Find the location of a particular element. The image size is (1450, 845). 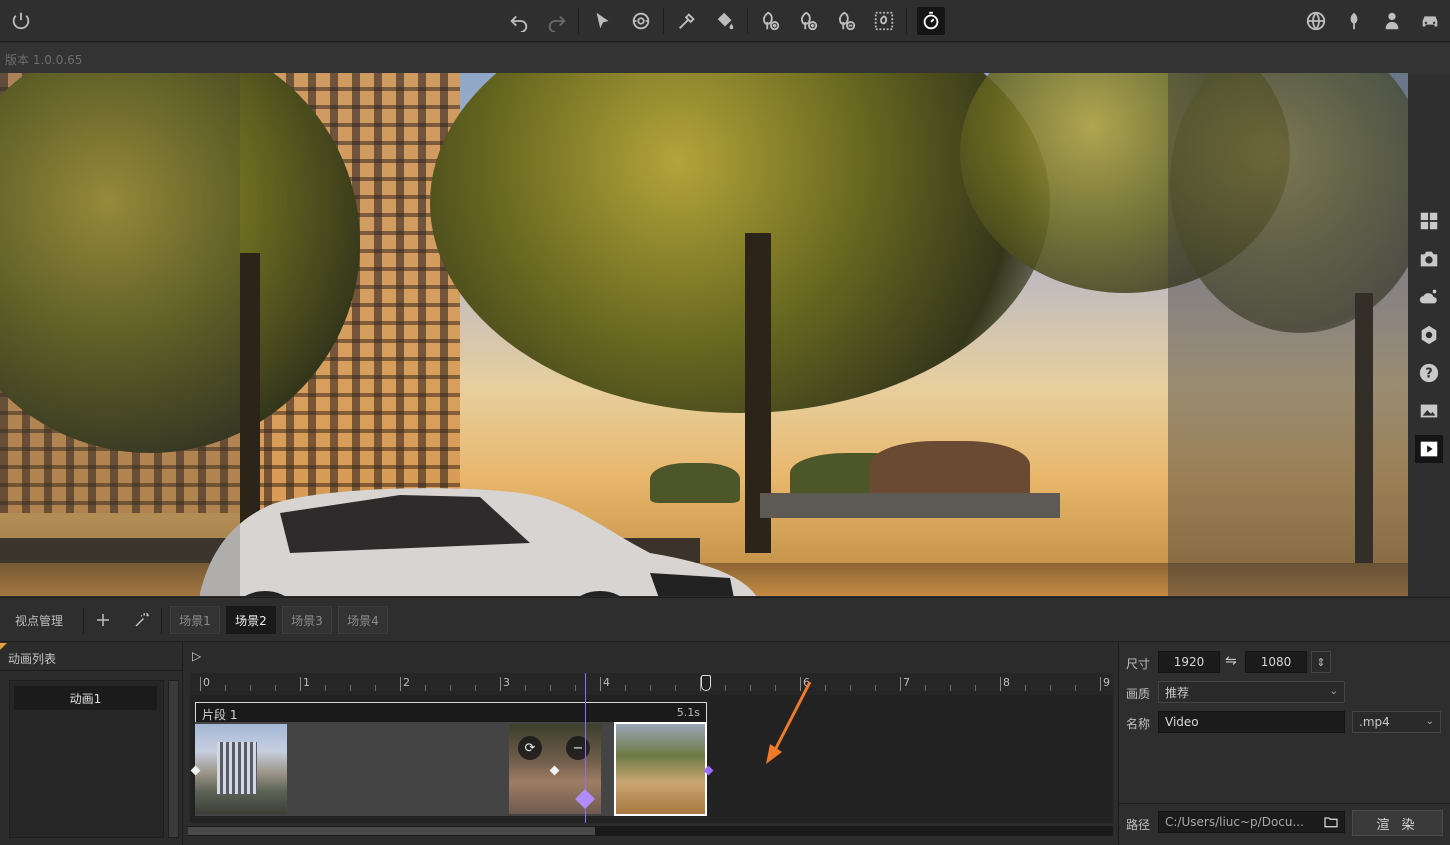

help-icon: ? is located at coordinates (1429, 373).